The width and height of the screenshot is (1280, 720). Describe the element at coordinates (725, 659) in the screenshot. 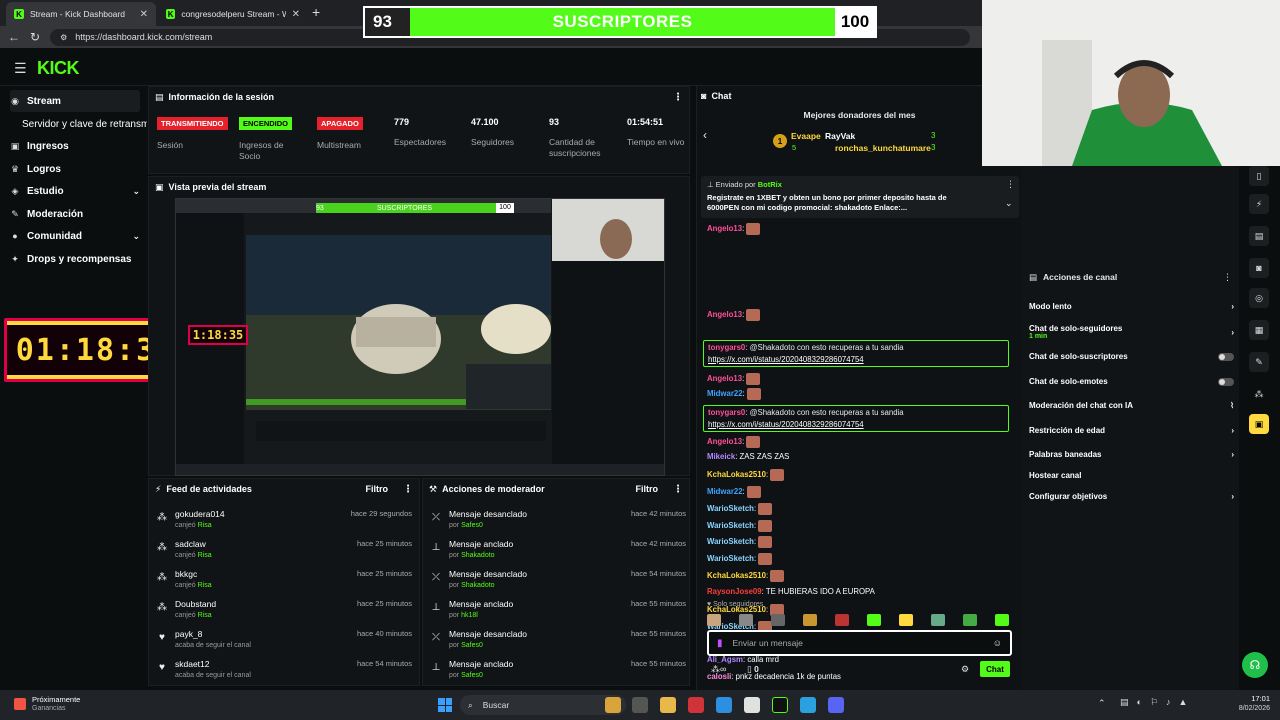

I see `chat-username: Ali_Agsm` at that location.